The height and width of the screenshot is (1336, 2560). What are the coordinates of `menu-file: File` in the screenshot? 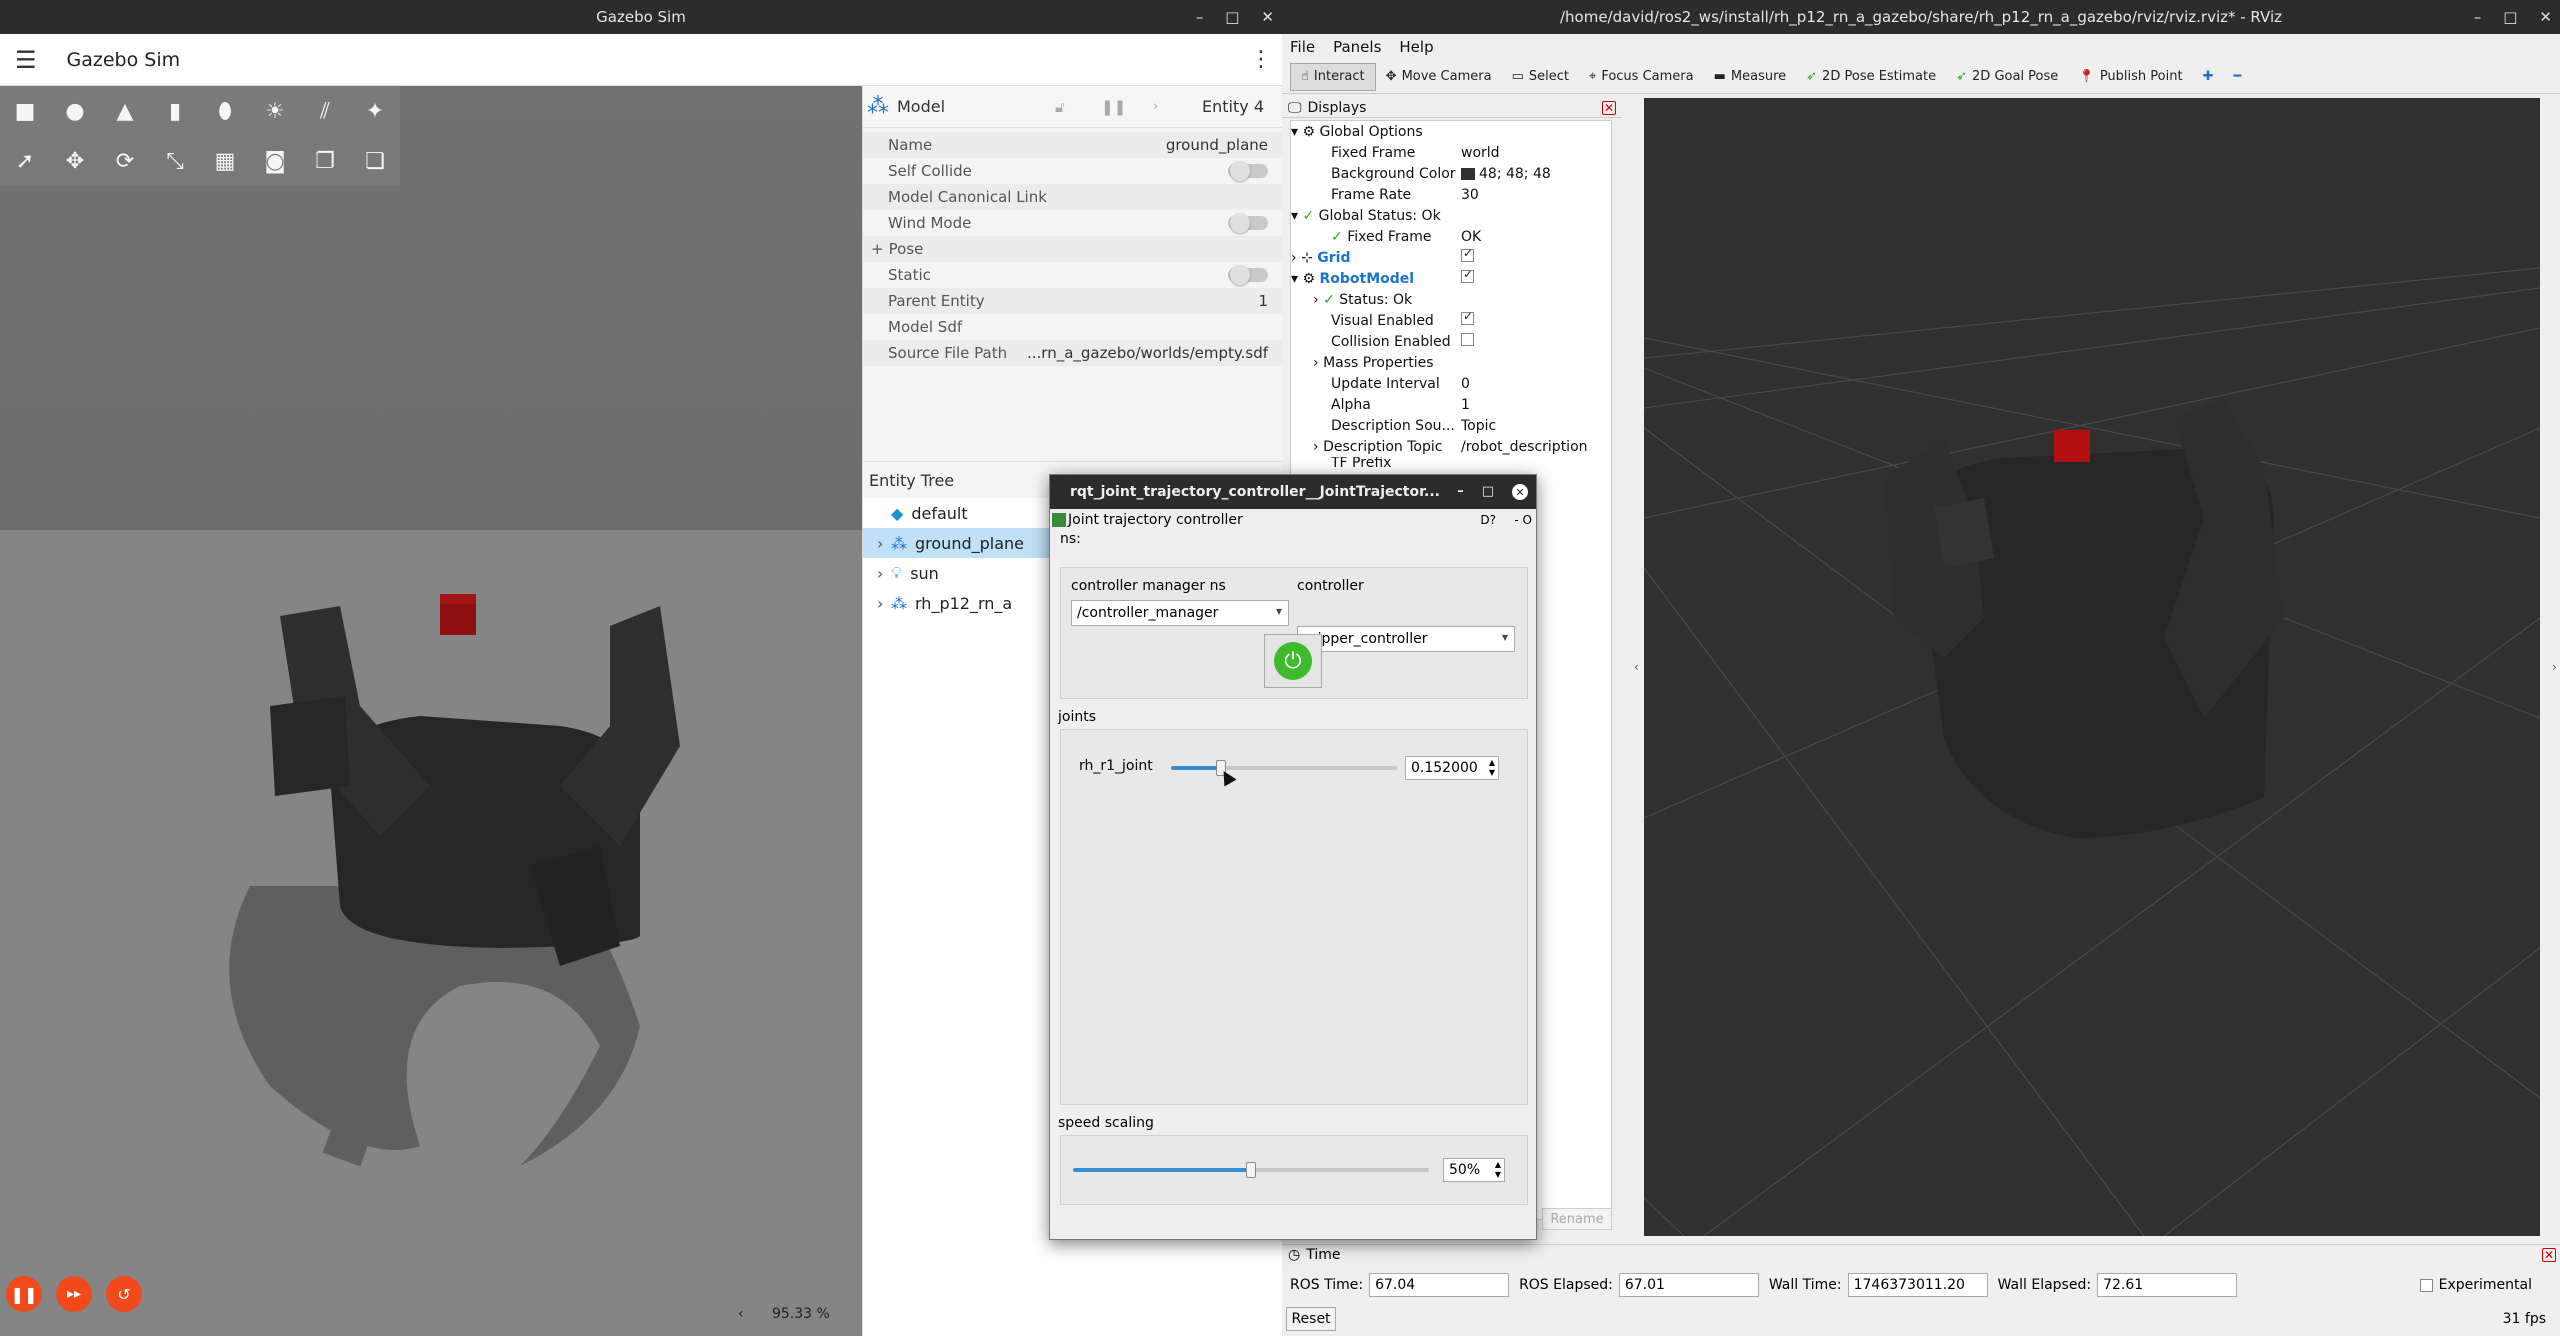 It's located at (1302, 47).